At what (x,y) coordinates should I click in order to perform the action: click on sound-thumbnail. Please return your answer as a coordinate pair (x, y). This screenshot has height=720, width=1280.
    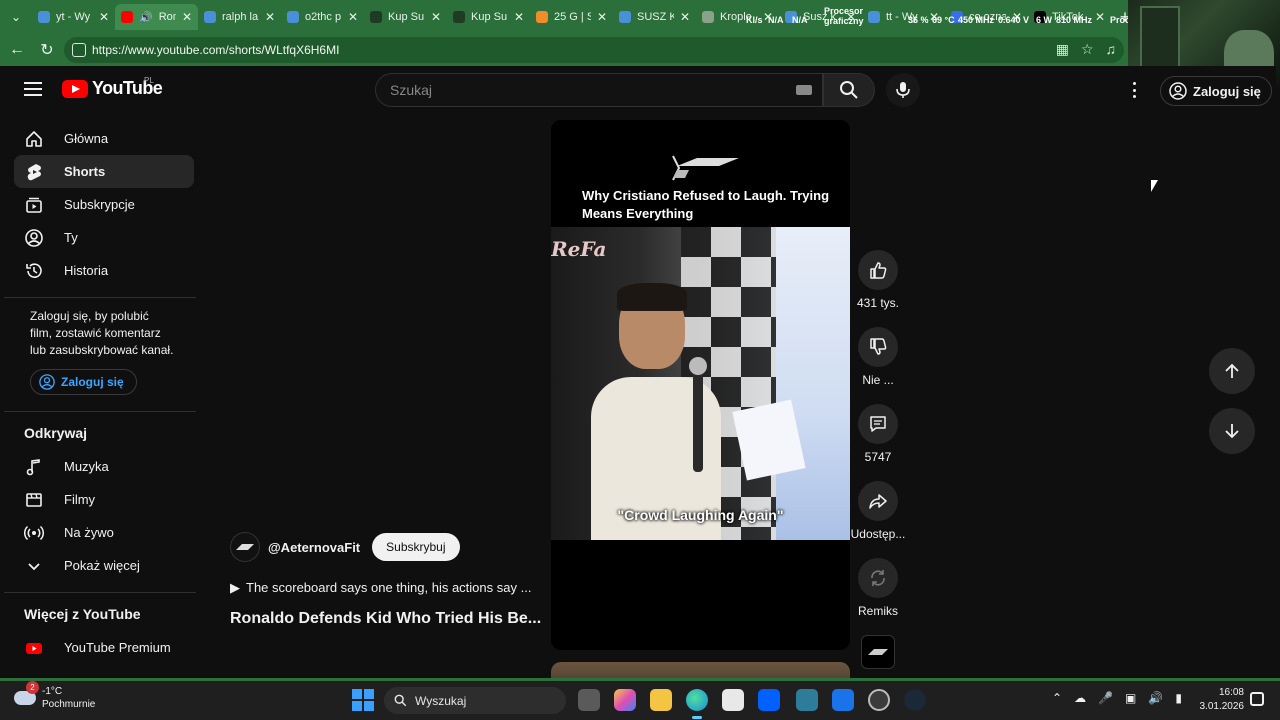
    Looking at the image, I should click on (878, 652).